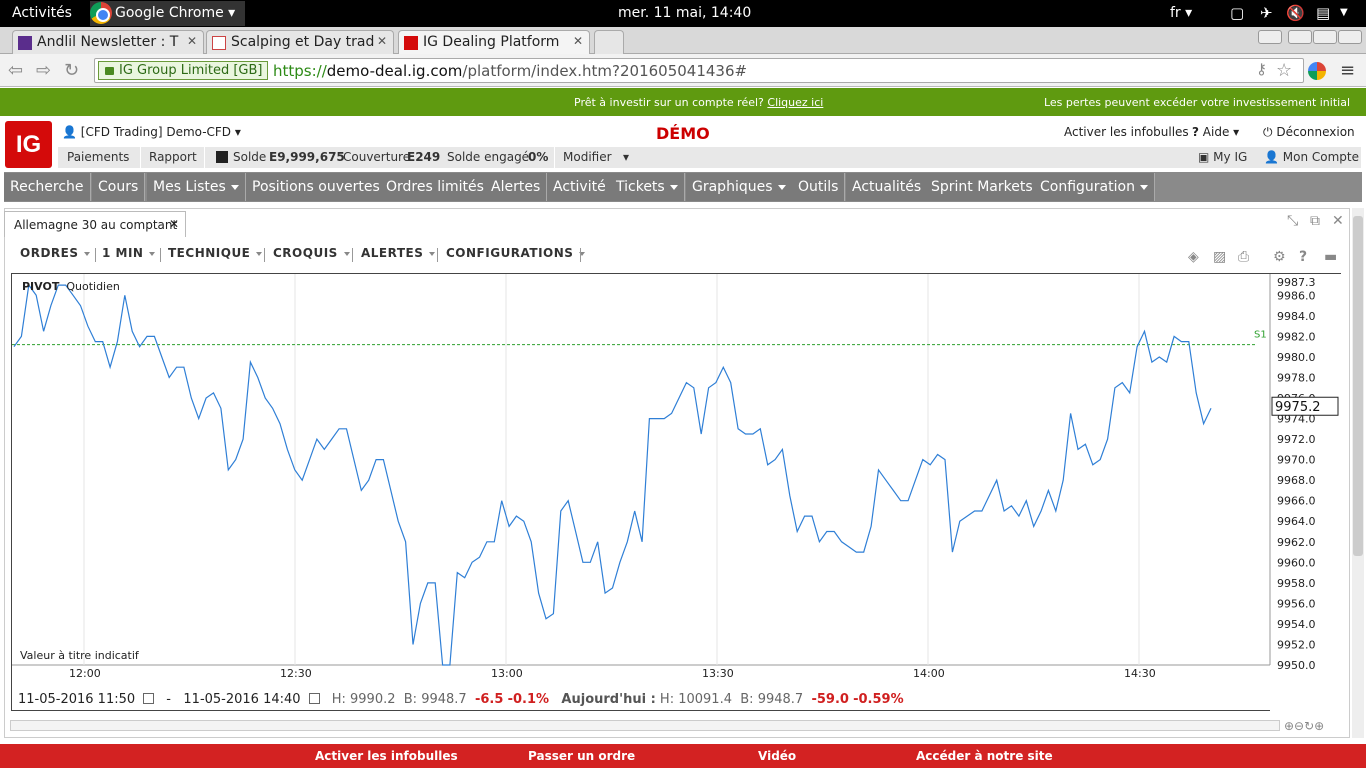  What do you see at coordinates (1311, 157) in the screenshot?
I see `mon-compte-link: 👤 Mon Compte` at bounding box center [1311, 157].